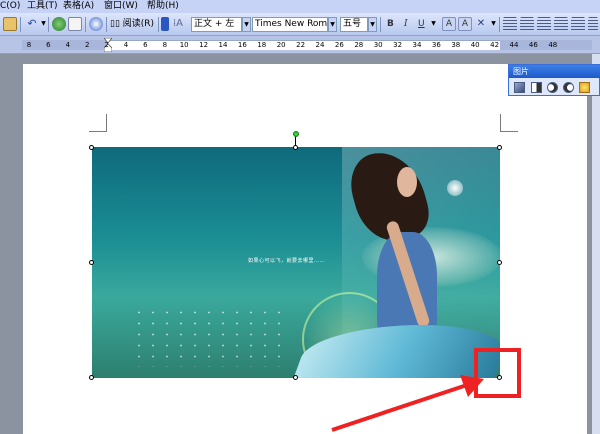 This screenshot has height=434, width=600. What do you see at coordinates (32, 24) in the screenshot?
I see `undo-icon: ↶` at bounding box center [32, 24].